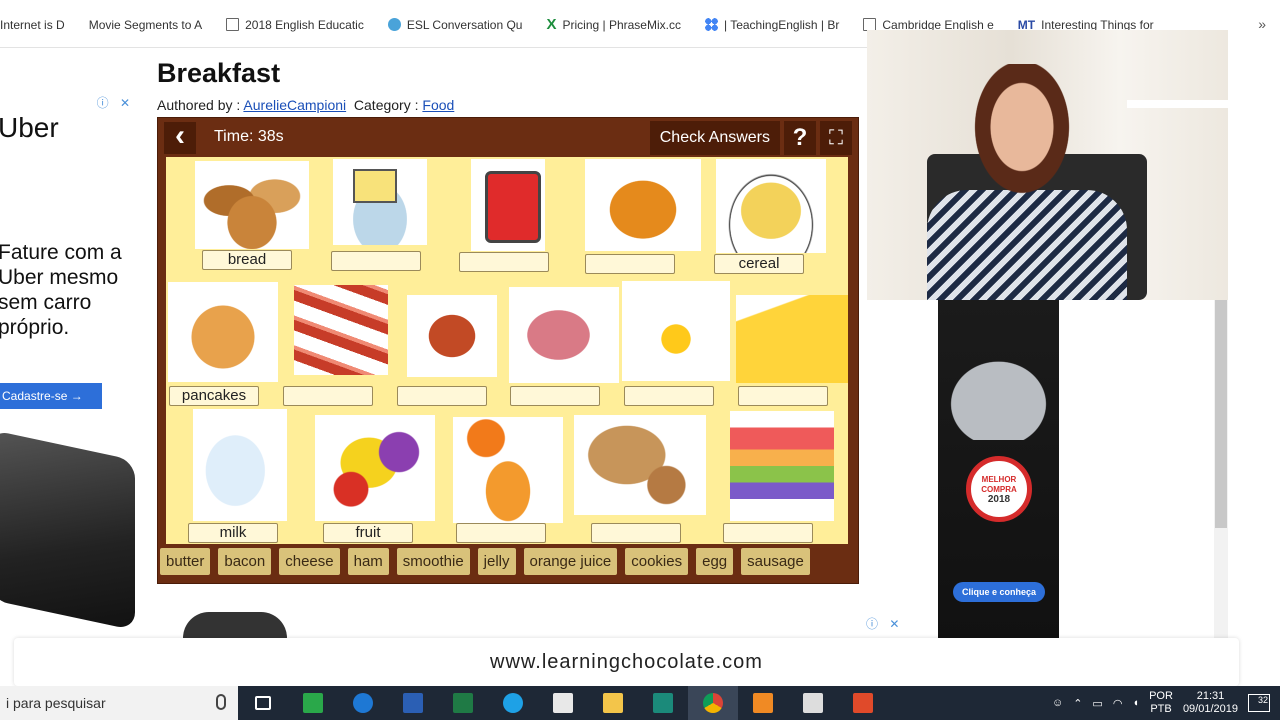  What do you see at coordinates (1027, 245) in the screenshot?
I see `presenter-shirt` at bounding box center [1027, 245].